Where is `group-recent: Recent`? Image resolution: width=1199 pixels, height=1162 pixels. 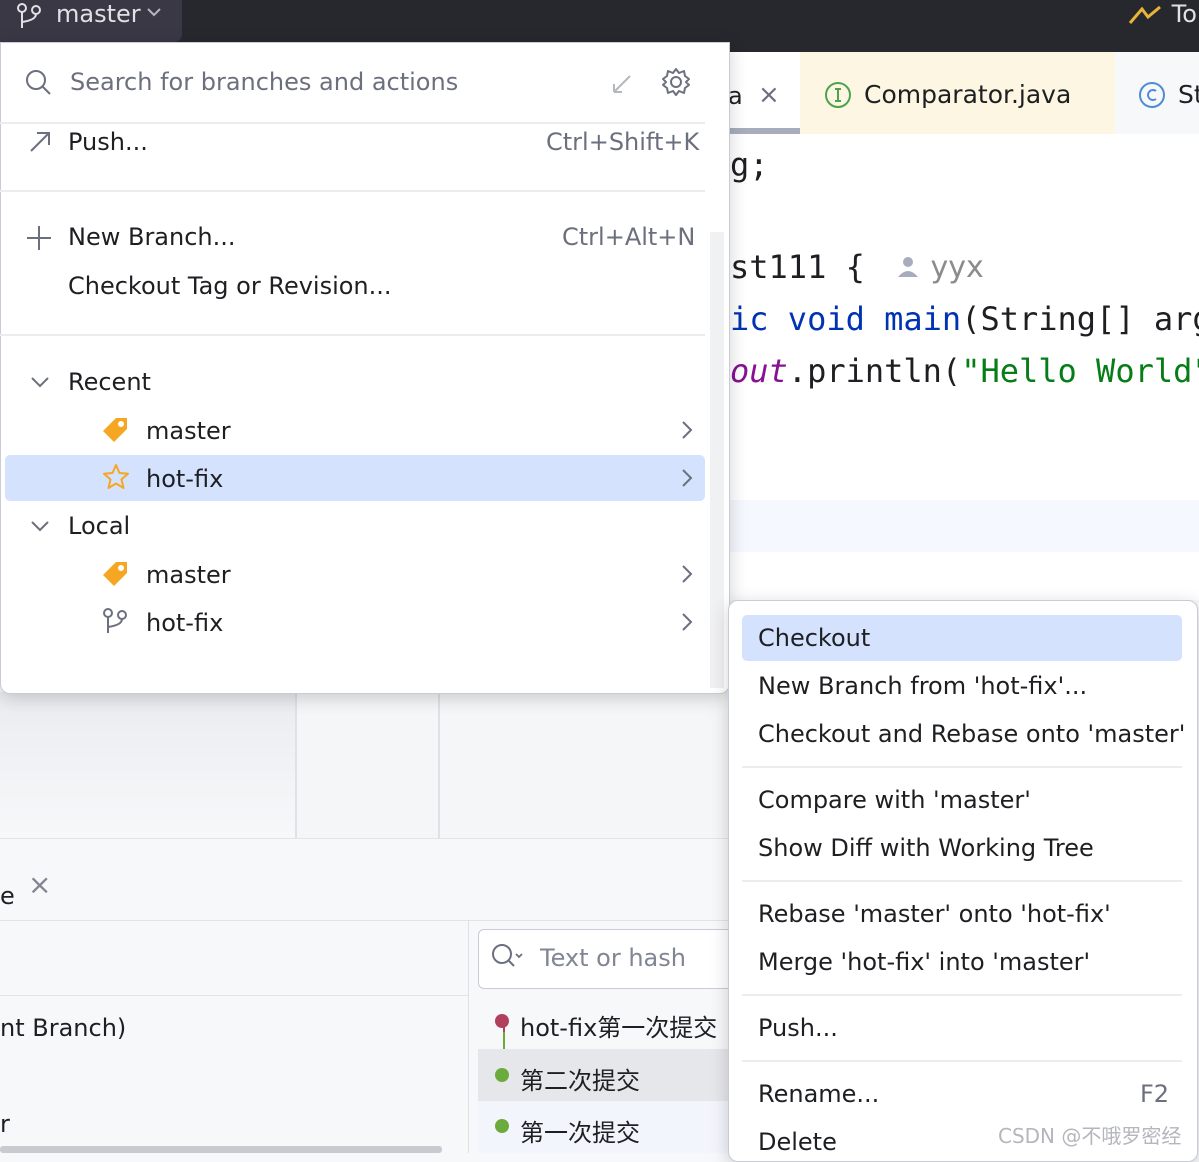 group-recent: Recent is located at coordinates (352, 382).